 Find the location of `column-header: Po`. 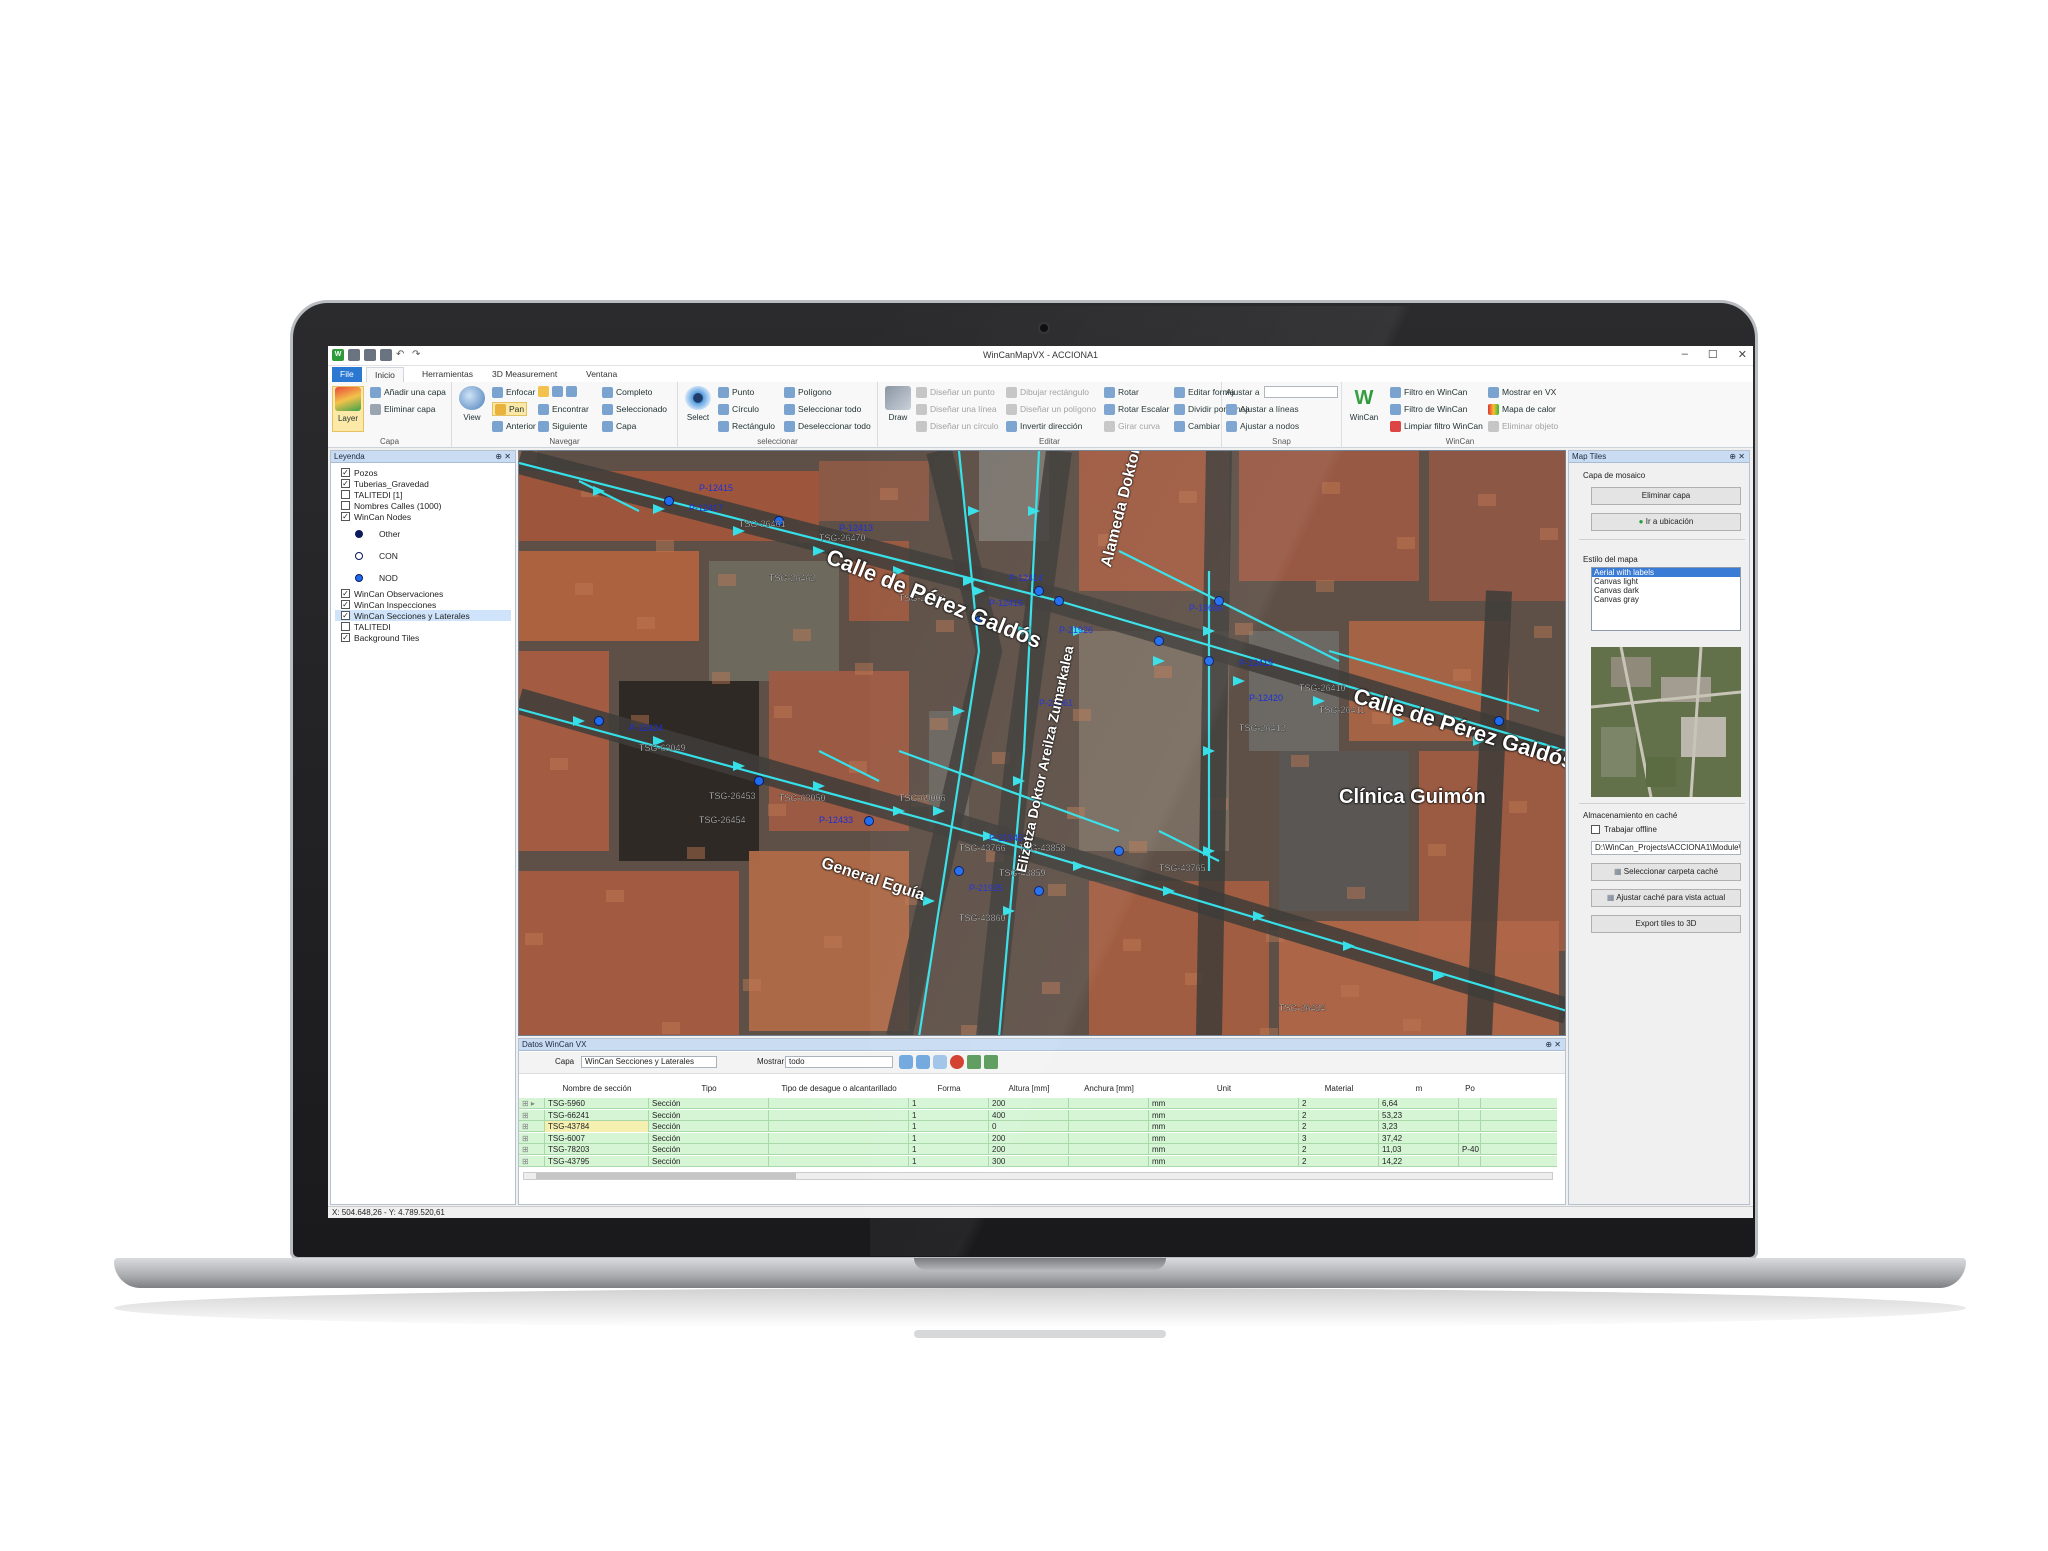

column-header: Po is located at coordinates (1470, 1090).